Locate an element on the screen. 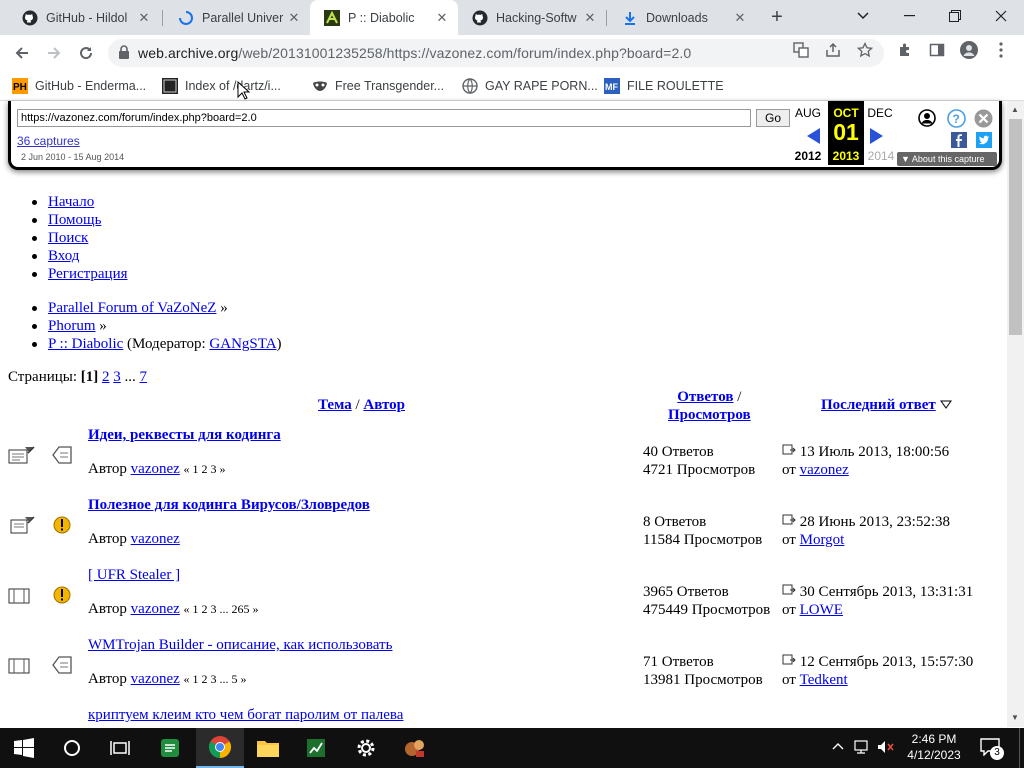  wayback-go-button: Go is located at coordinates (773, 118).